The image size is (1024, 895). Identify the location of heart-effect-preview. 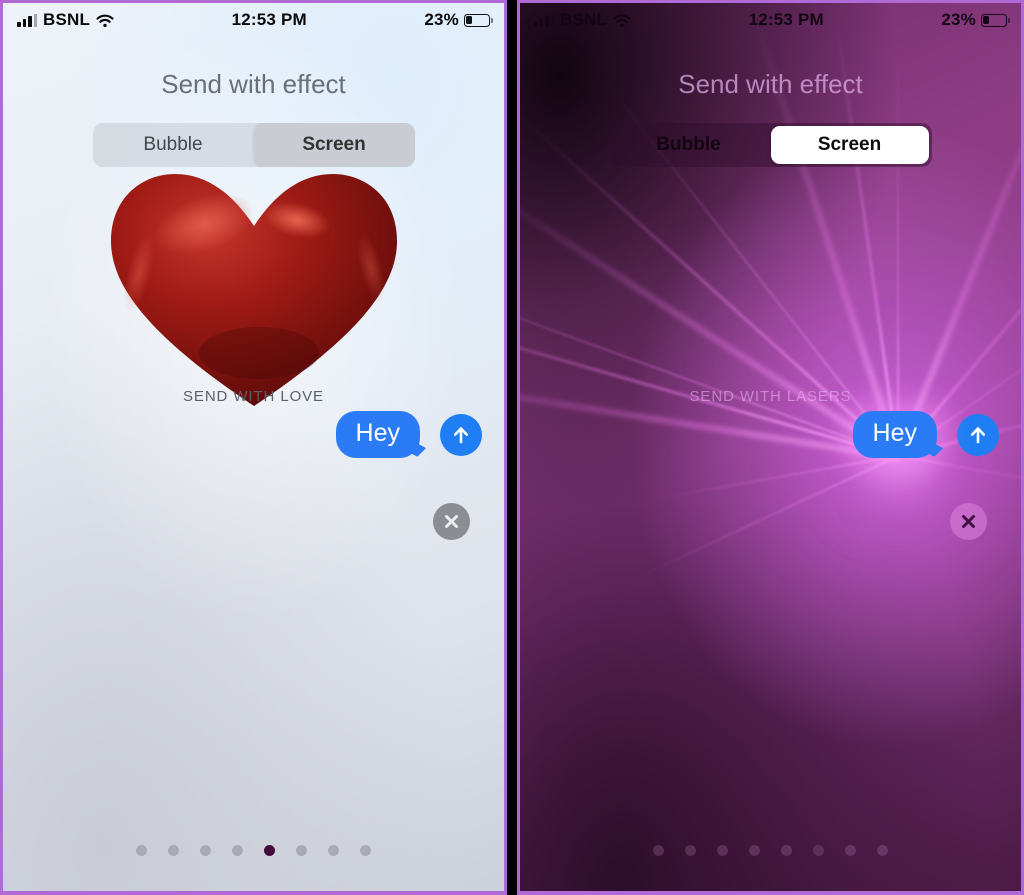
(253, 293).